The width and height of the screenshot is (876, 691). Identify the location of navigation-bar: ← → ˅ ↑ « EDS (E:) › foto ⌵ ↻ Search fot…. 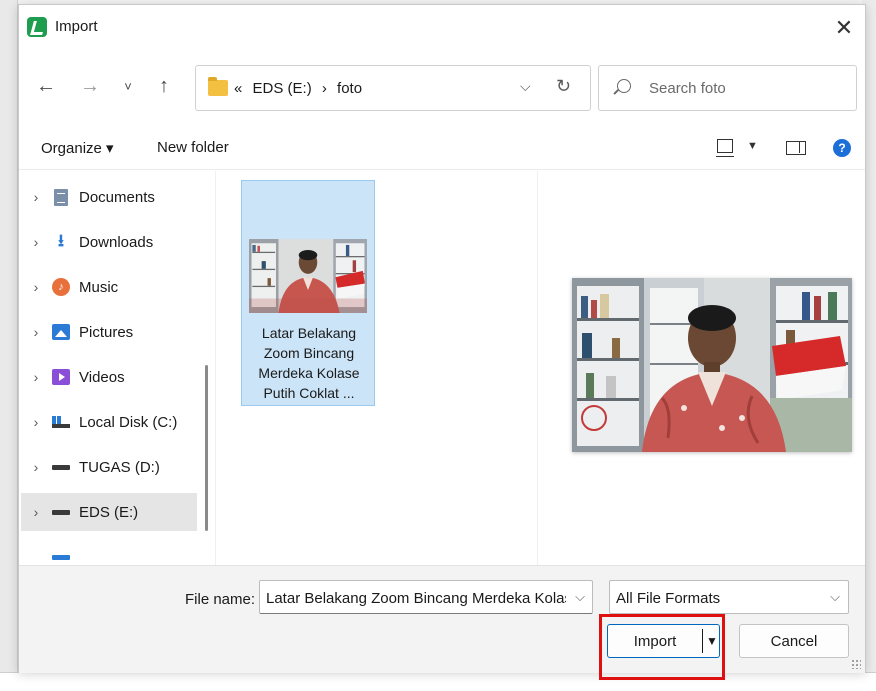
(442, 87).